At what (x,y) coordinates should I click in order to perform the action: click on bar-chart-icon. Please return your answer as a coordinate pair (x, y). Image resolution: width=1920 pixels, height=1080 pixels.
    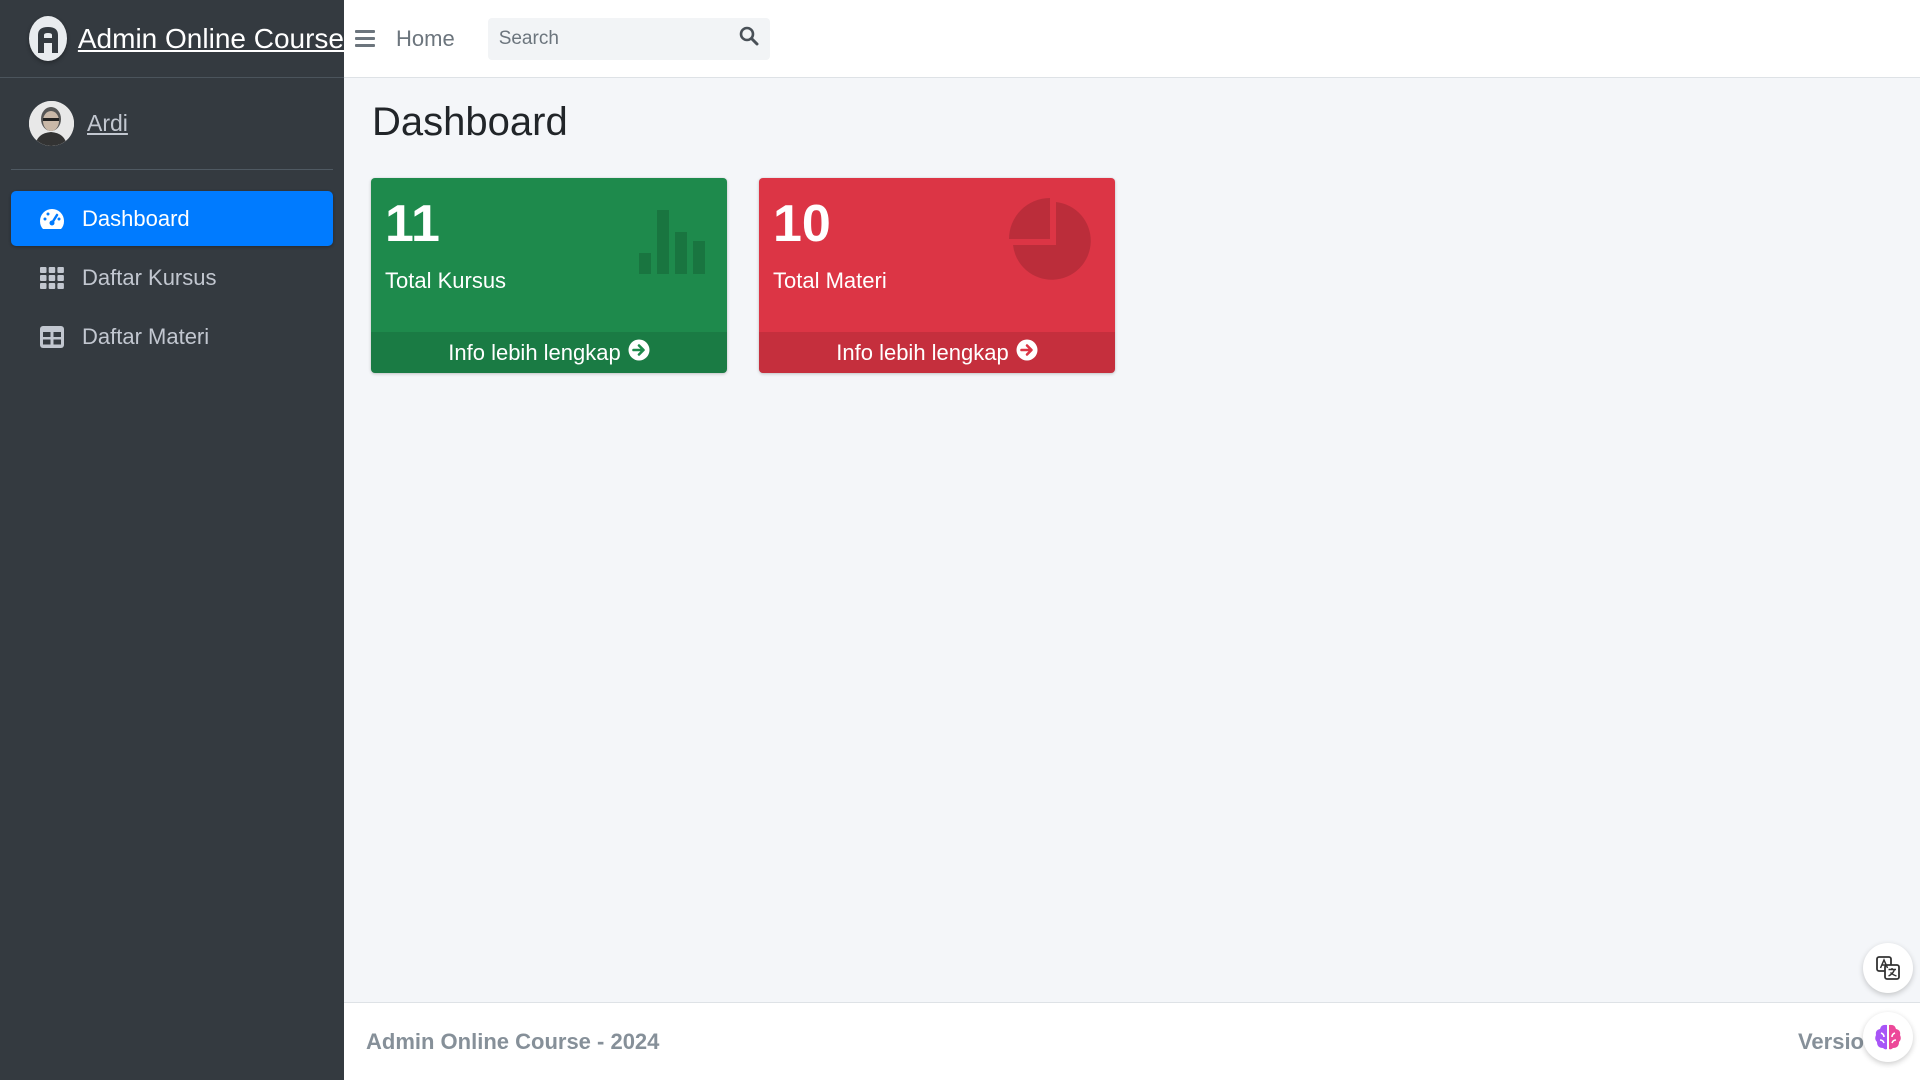
    Looking at the image, I should click on (673, 244).